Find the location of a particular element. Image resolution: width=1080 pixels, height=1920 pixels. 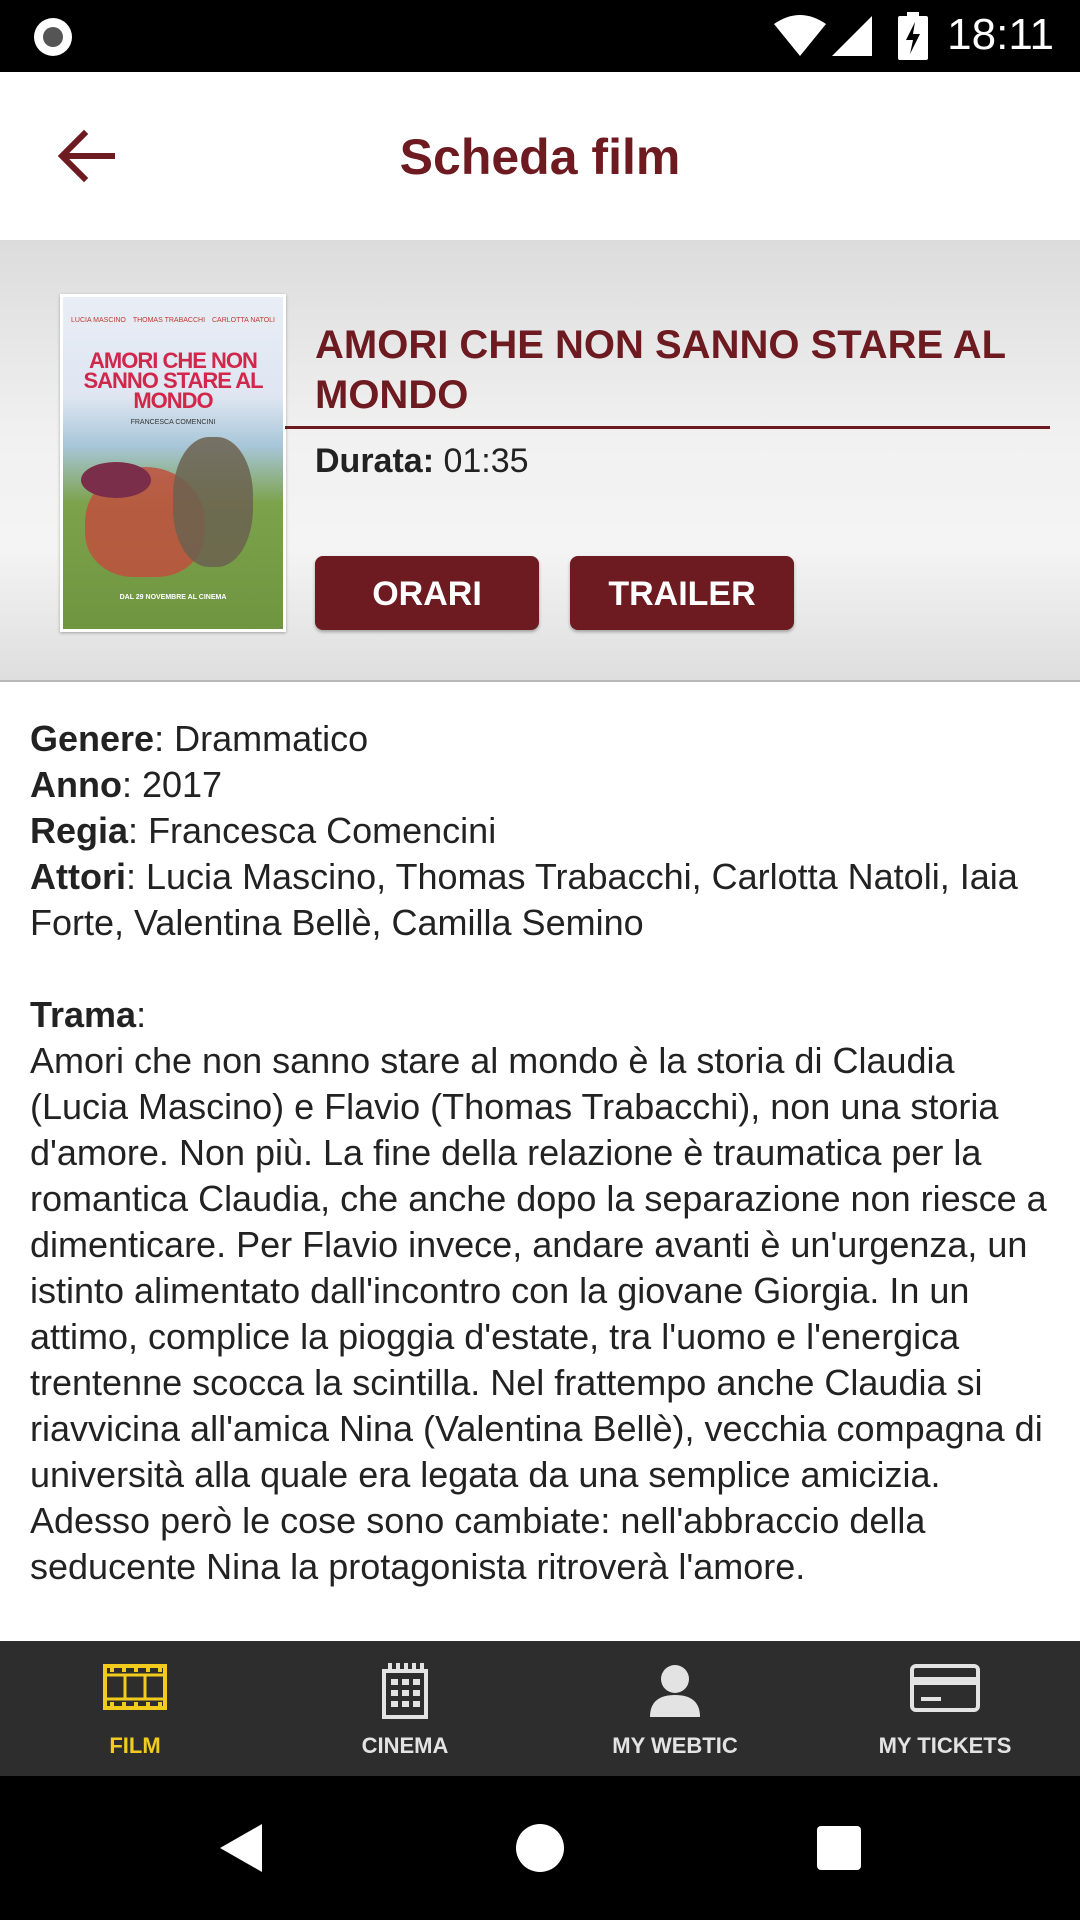

plot-heading: Trama: is located at coordinates (88, 1014).